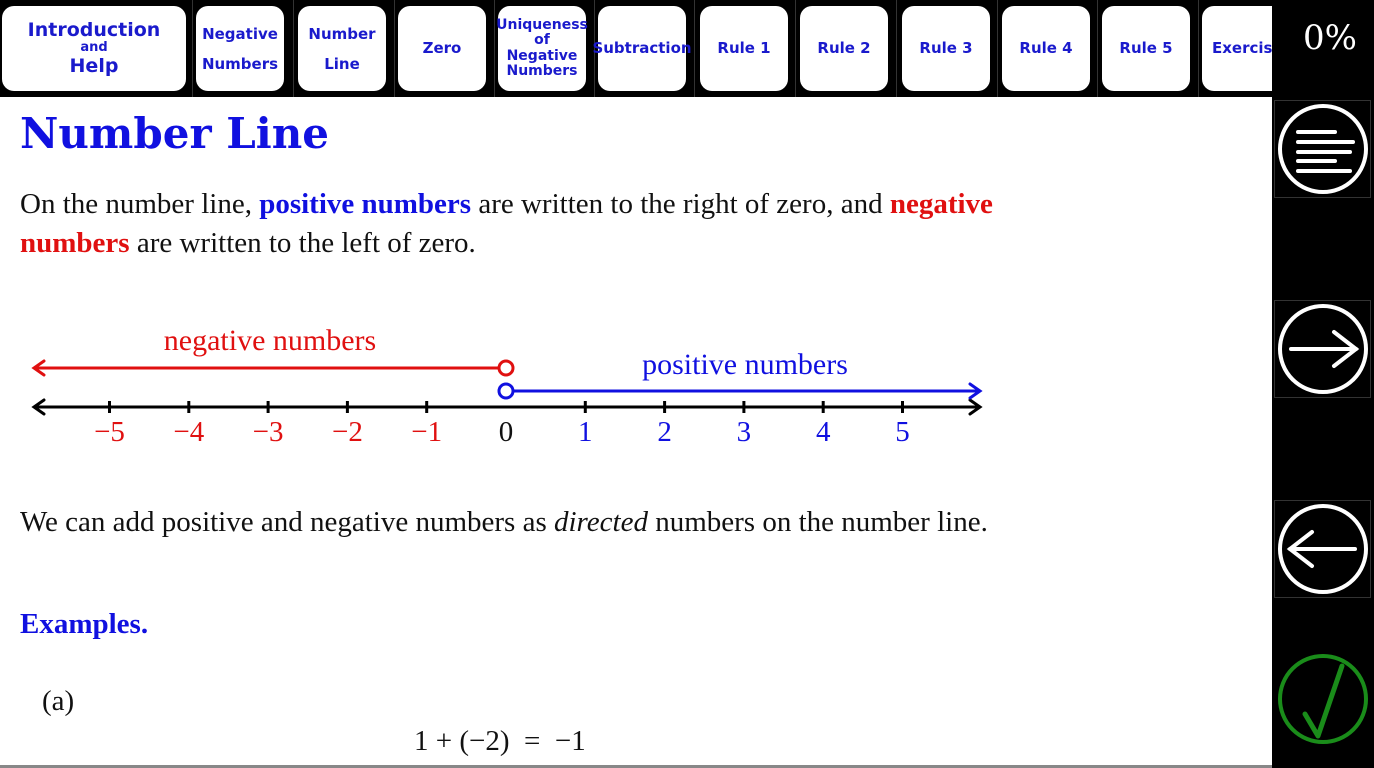 The image size is (1374, 768). I want to click on tab-introduction-and-help: Introduction and Help, so click(94, 48).